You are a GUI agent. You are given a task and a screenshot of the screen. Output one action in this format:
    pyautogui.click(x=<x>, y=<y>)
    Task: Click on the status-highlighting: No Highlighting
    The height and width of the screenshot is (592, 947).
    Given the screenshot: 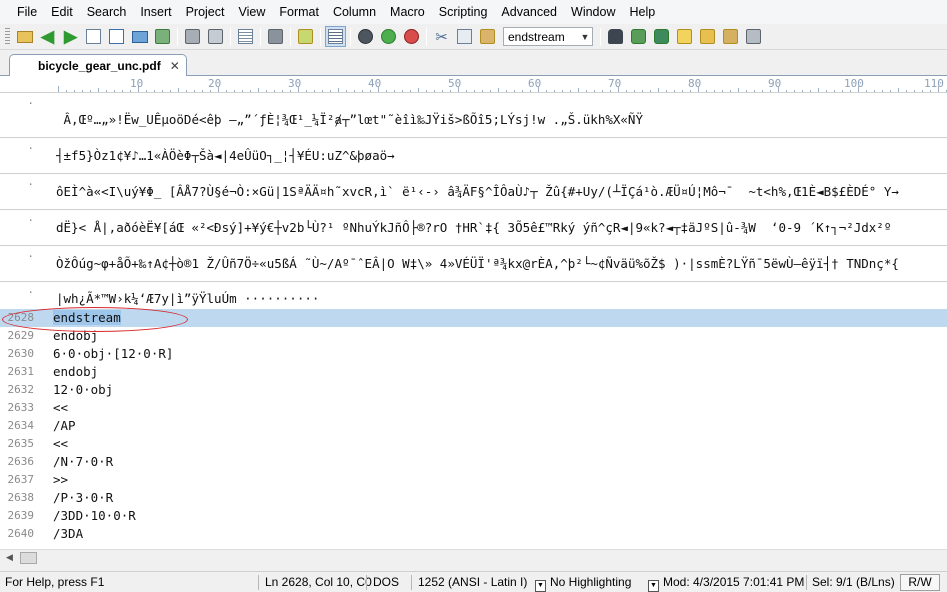 What is the action you would take?
    pyautogui.click(x=590, y=582)
    